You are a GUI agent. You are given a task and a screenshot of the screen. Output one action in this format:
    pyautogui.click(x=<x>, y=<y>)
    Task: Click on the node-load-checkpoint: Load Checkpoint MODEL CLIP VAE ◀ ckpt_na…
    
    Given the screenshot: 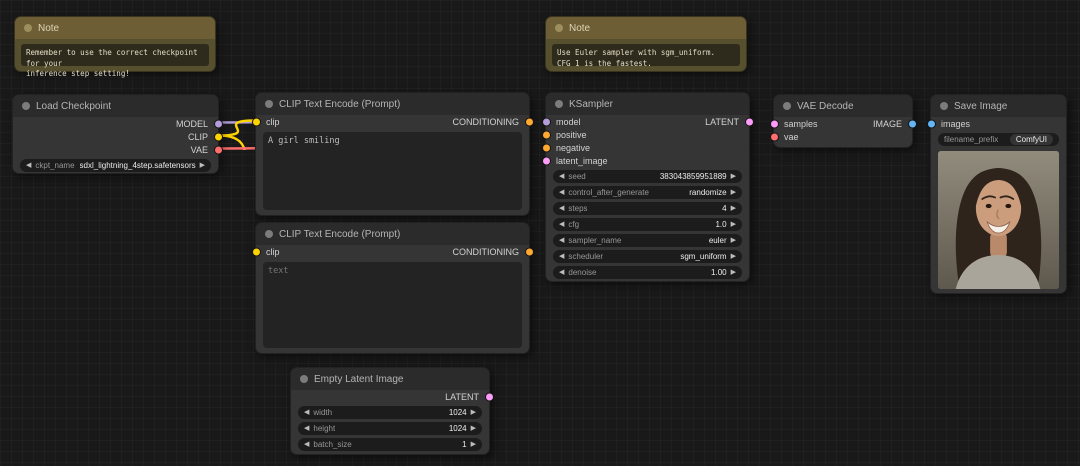 What is the action you would take?
    pyautogui.click(x=117, y=134)
    